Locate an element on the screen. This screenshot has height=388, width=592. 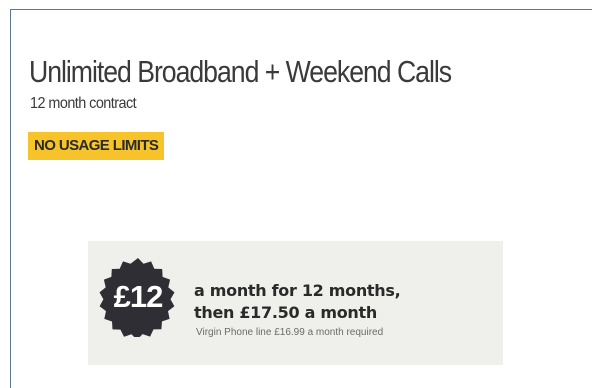
contract-length: 12 month contract is located at coordinates (83, 103).